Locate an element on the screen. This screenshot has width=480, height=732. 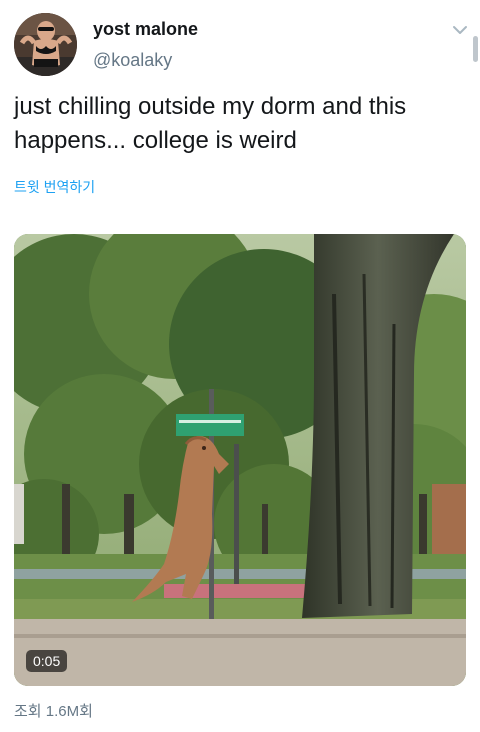
view-count: 조회 1.6M회 is located at coordinates (53, 711).